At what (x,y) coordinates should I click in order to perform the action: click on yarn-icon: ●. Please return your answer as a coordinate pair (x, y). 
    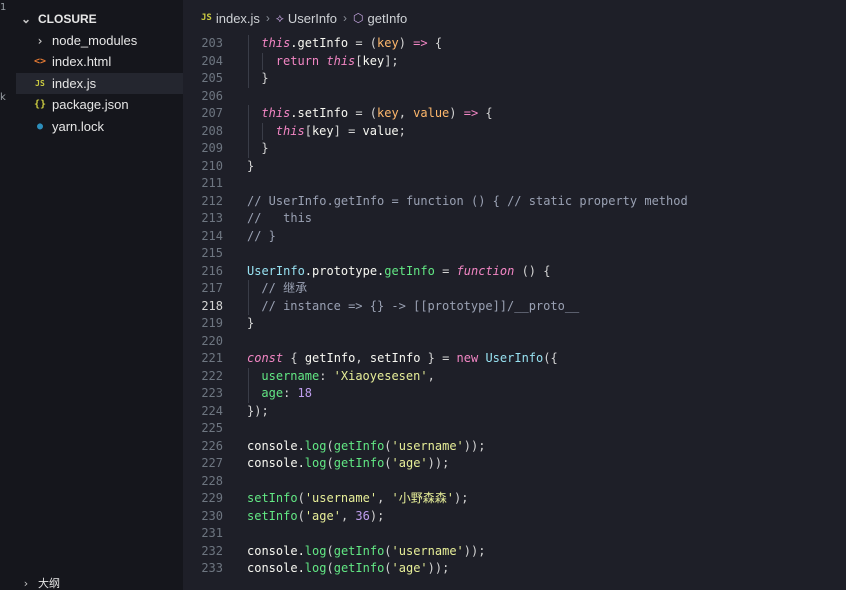
    Looking at the image, I should click on (40, 126).